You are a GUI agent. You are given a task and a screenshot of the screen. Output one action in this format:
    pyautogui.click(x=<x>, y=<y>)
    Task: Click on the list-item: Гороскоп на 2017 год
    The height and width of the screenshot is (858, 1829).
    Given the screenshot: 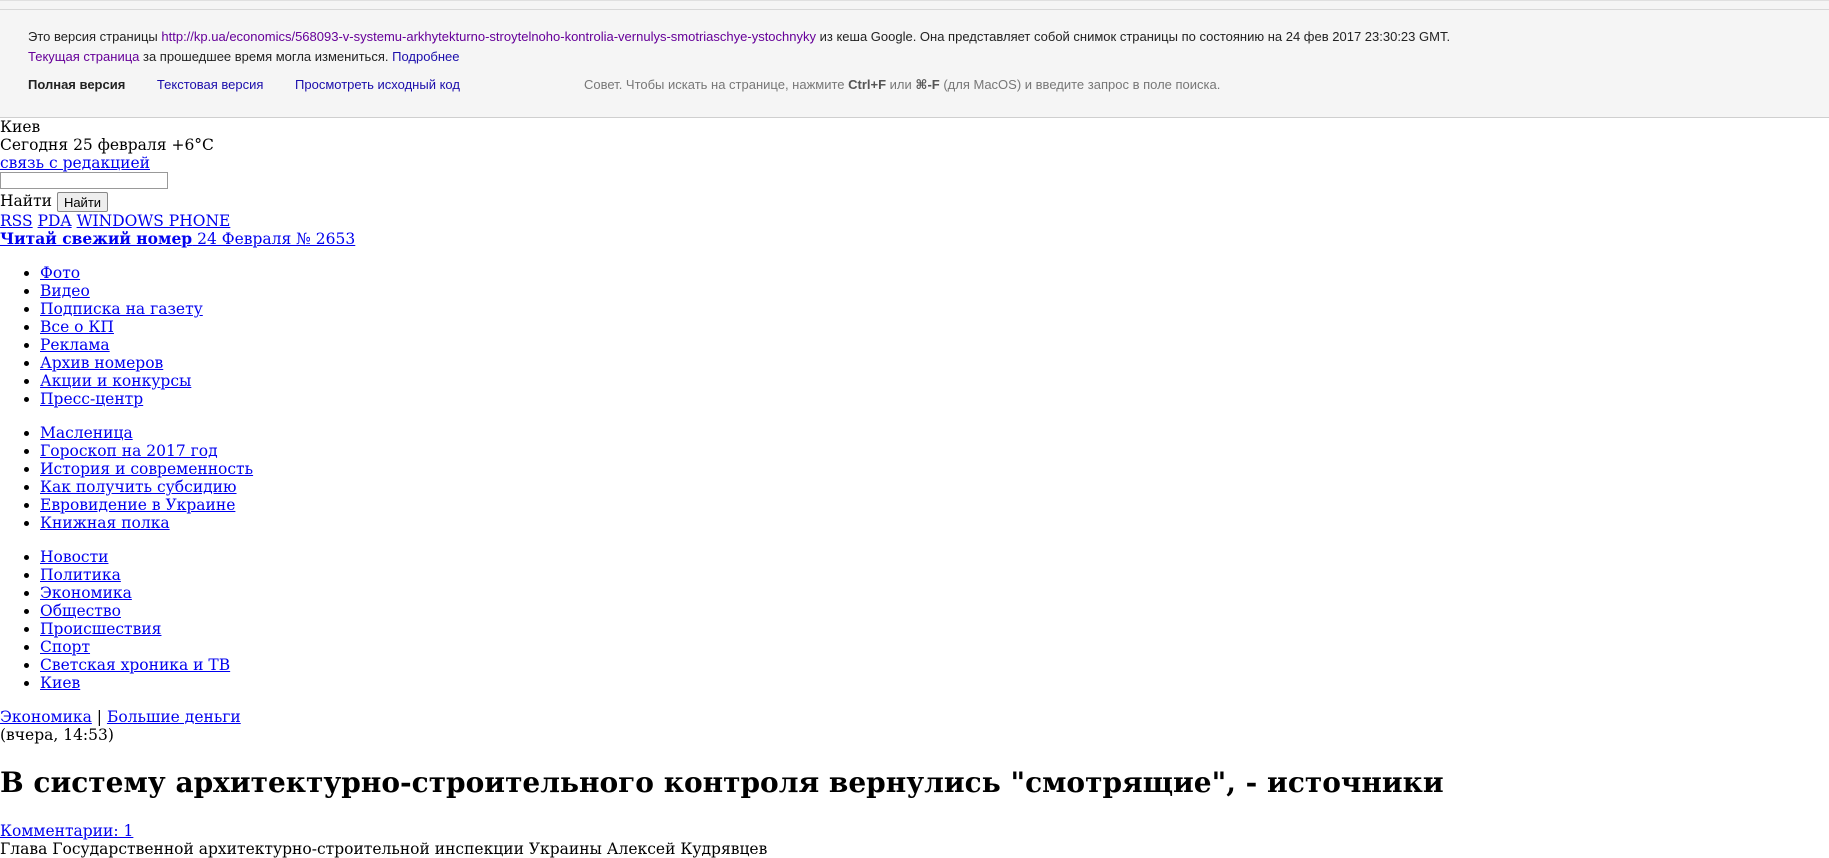 What is the action you would take?
    pyautogui.click(x=934, y=451)
    